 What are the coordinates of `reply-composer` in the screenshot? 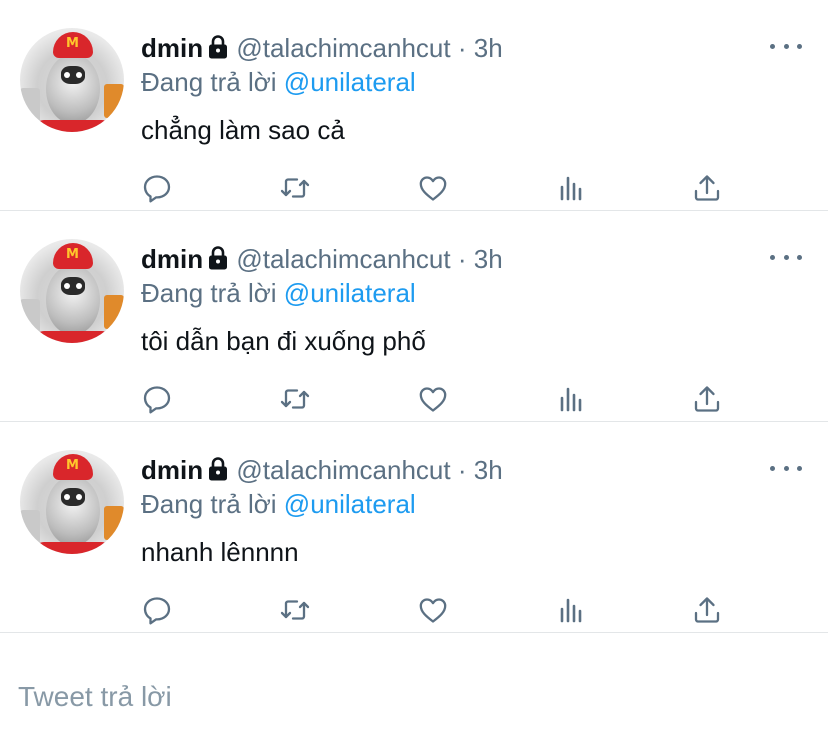 It's located at (414, 697).